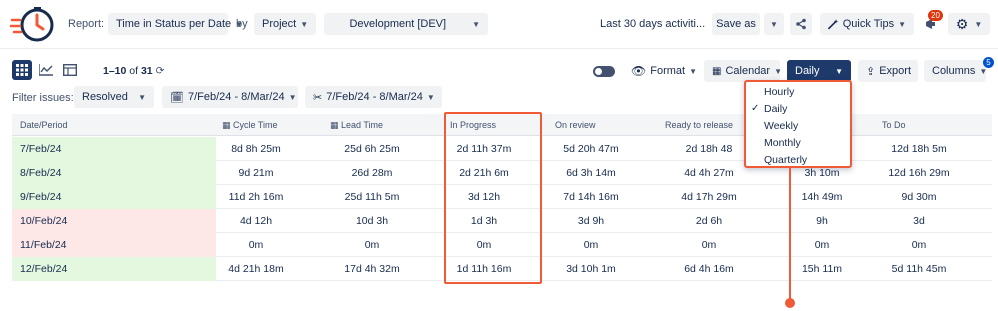 The image size is (998, 311). What do you see at coordinates (591, 173) in the screenshot?
I see `table-cell: 6d 3h 14m` at bounding box center [591, 173].